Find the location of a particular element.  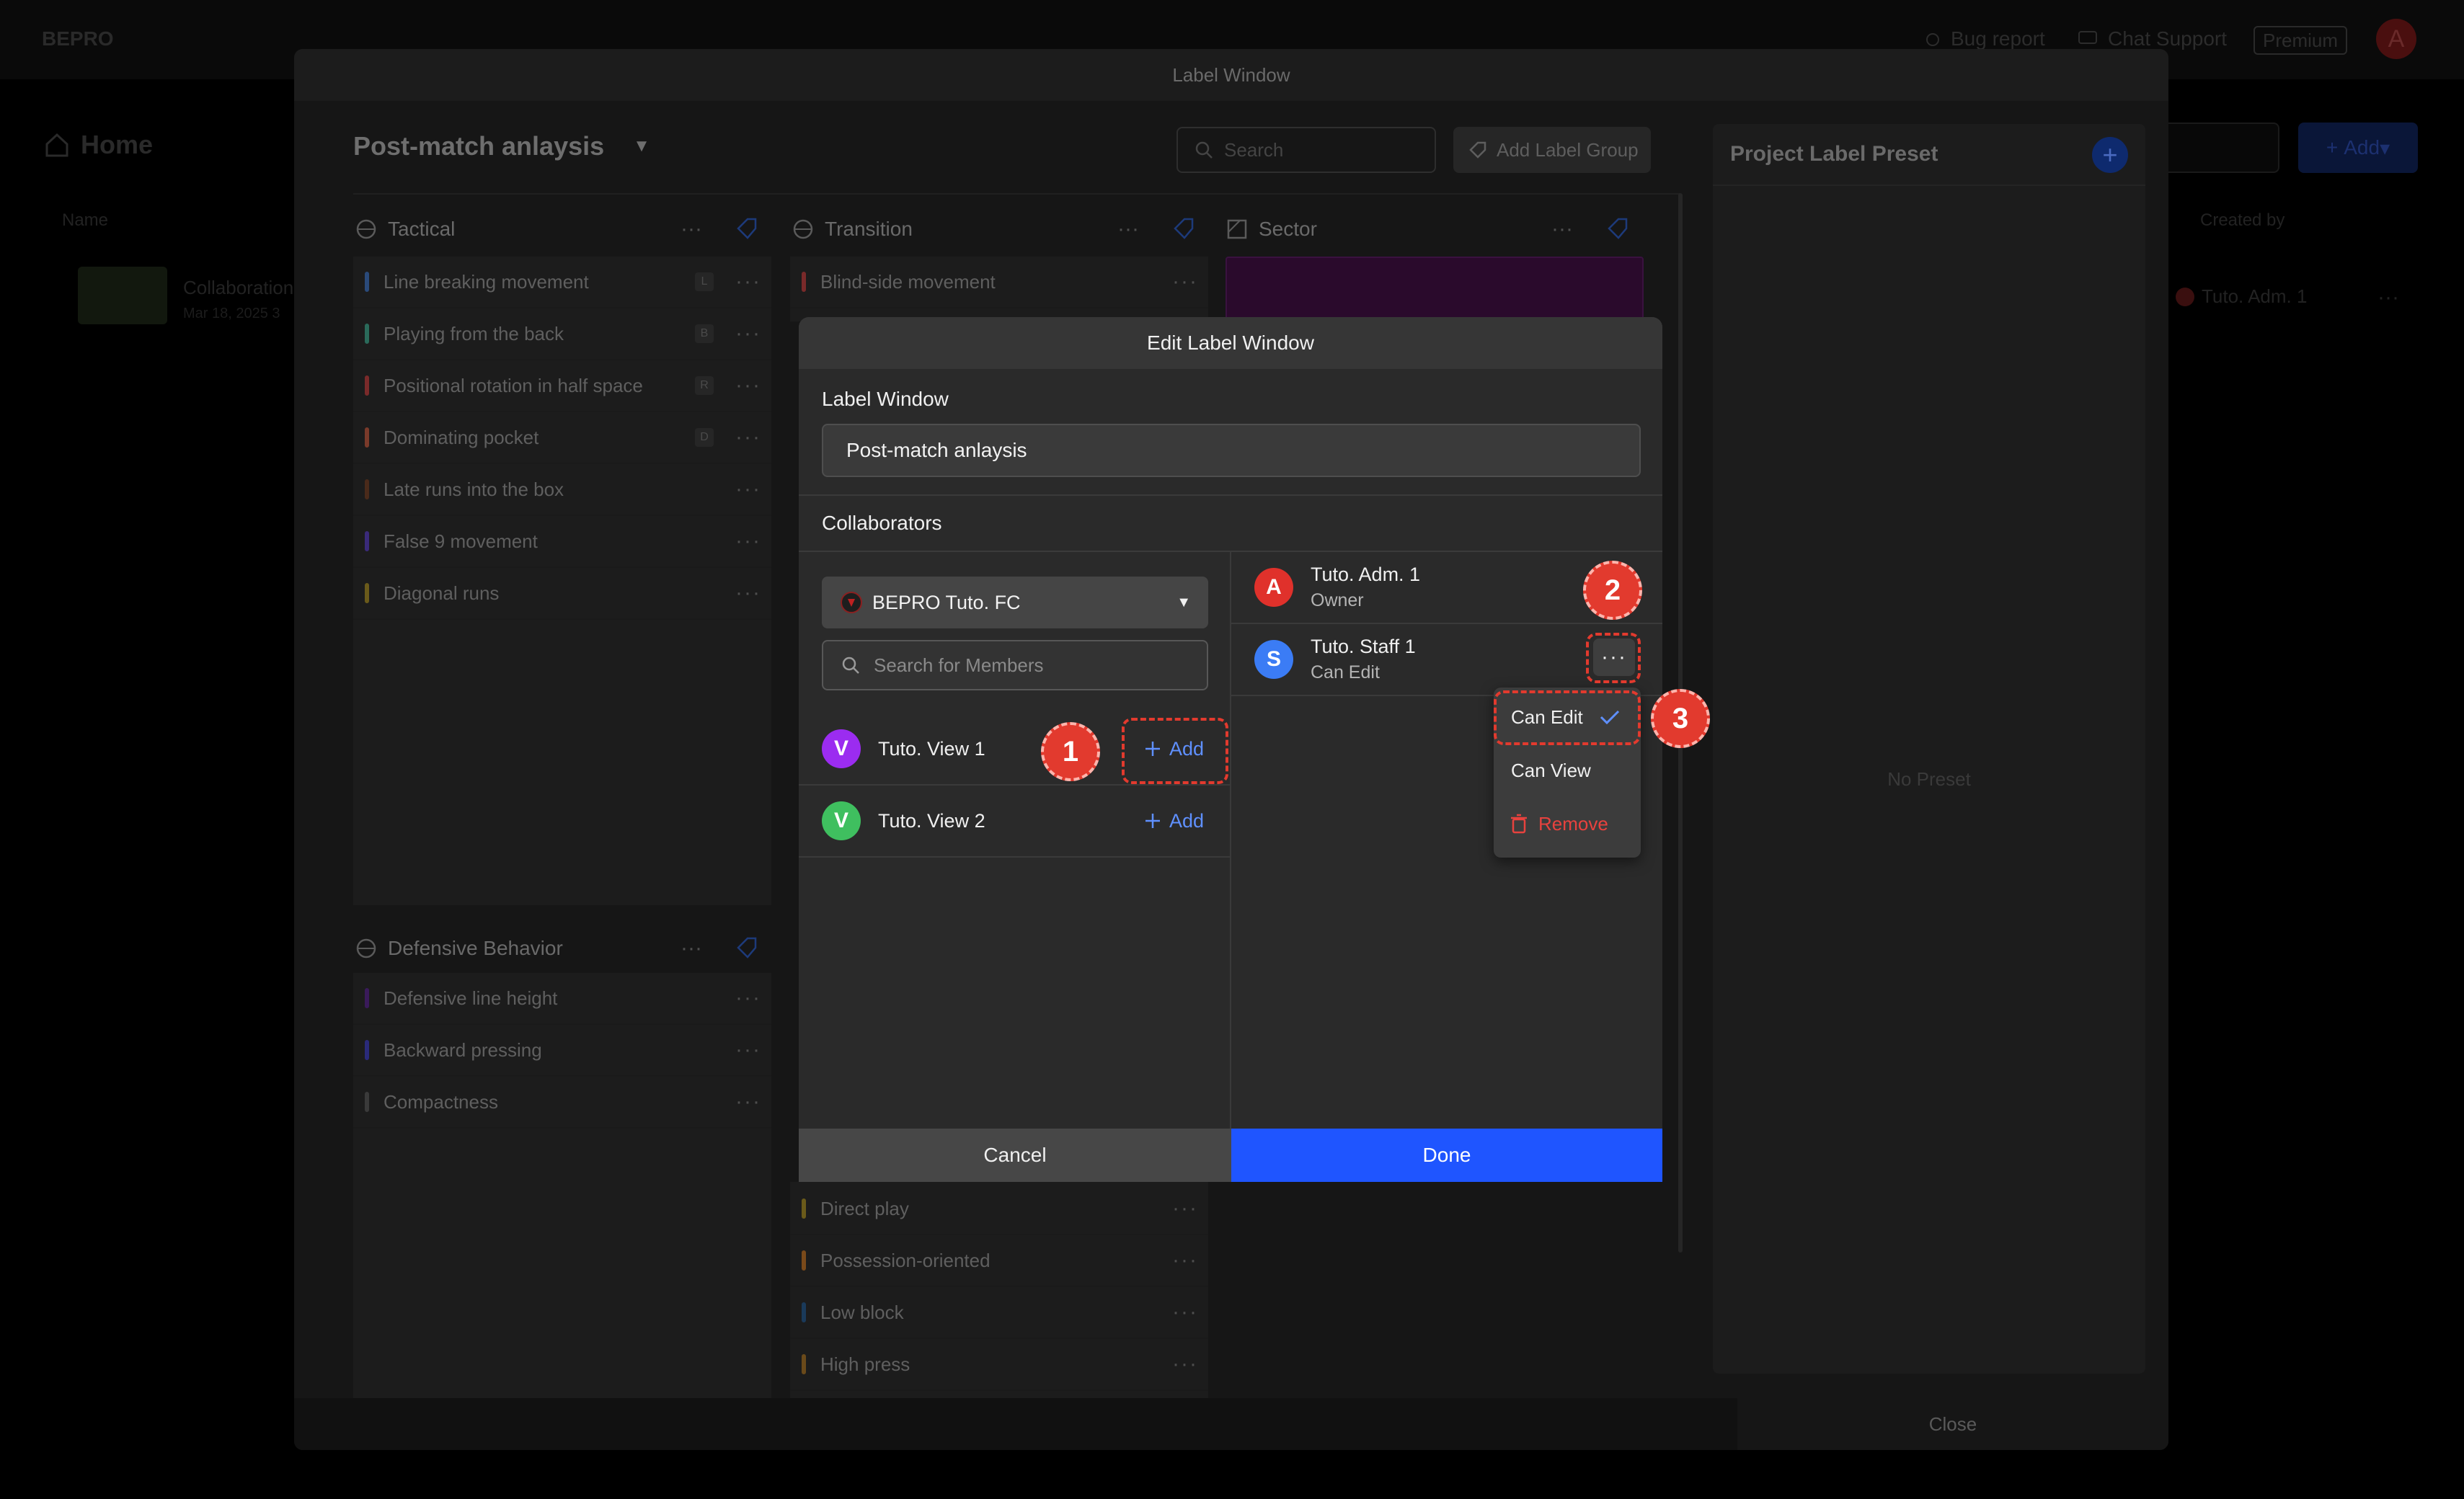

bug-report-label: Bug report is located at coordinates (1998, 38).